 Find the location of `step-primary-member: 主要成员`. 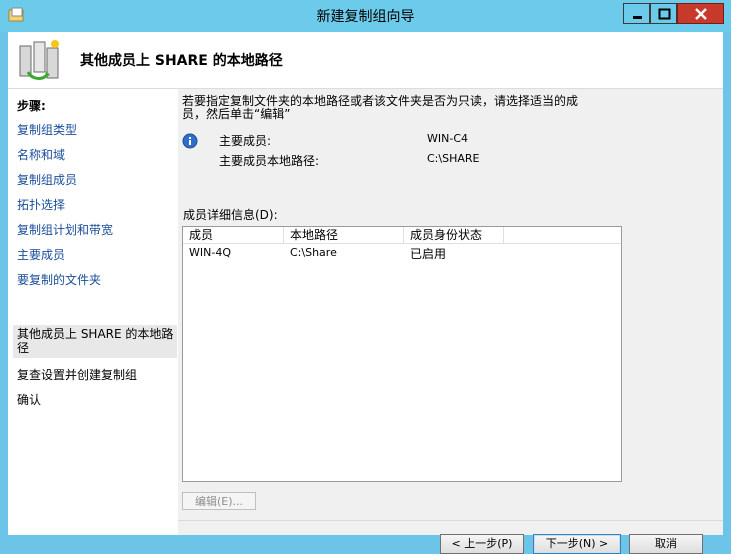

step-primary-member: 主要成员 is located at coordinates (95, 255).